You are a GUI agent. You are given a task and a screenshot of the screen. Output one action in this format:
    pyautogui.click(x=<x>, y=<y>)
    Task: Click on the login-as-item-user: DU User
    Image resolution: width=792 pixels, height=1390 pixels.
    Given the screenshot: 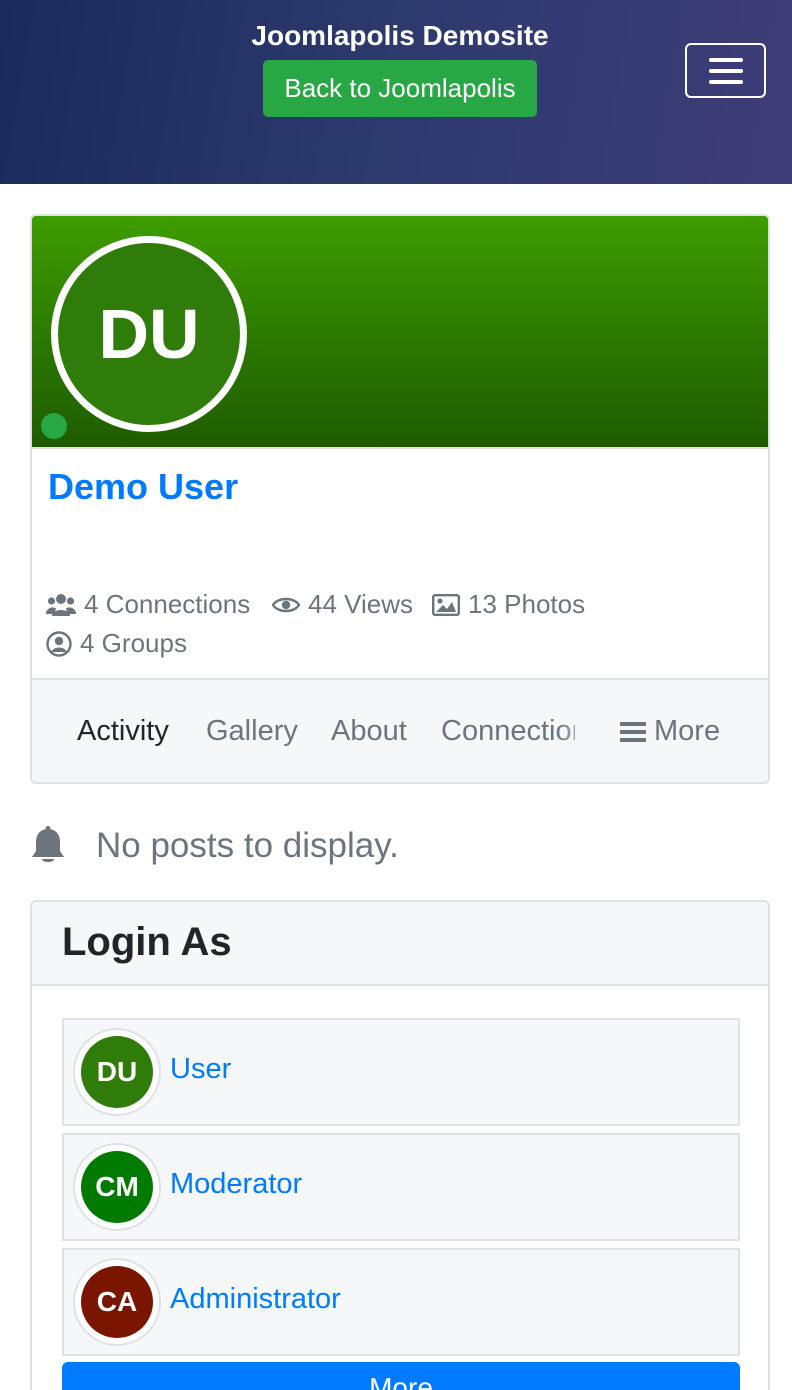 What is the action you would take?
    pyautogui.click(x=401, y=1072)
    